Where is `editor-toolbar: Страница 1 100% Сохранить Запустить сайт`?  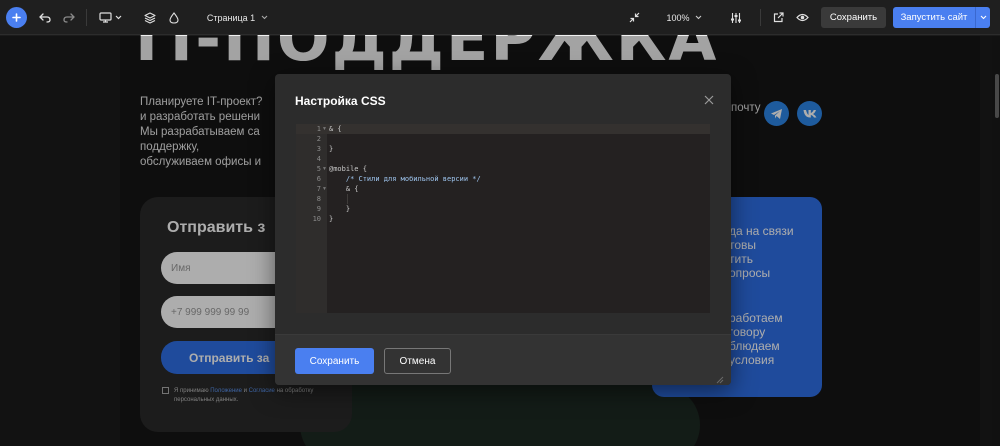 editor-toolbar: Страница 1 100% Сохранить Запустить сайт is located at coordinates (500, 17).